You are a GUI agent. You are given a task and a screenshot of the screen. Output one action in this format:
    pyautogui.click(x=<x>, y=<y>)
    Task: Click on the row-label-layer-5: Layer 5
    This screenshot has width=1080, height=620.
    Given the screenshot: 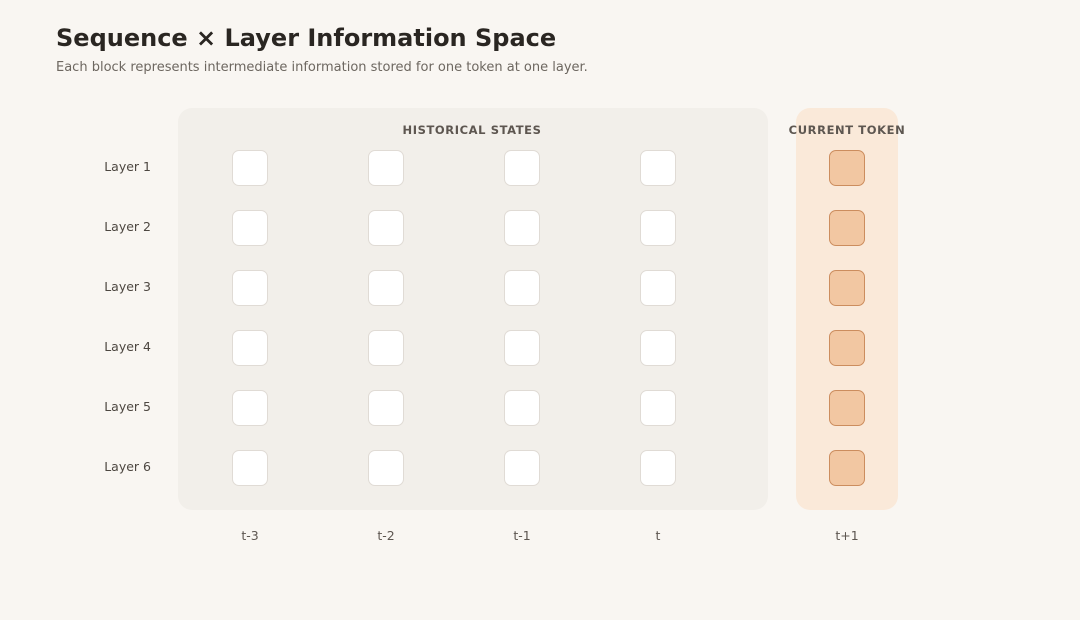 What is the action you would take?
    pyautogui.click(x=127, y=406)
    